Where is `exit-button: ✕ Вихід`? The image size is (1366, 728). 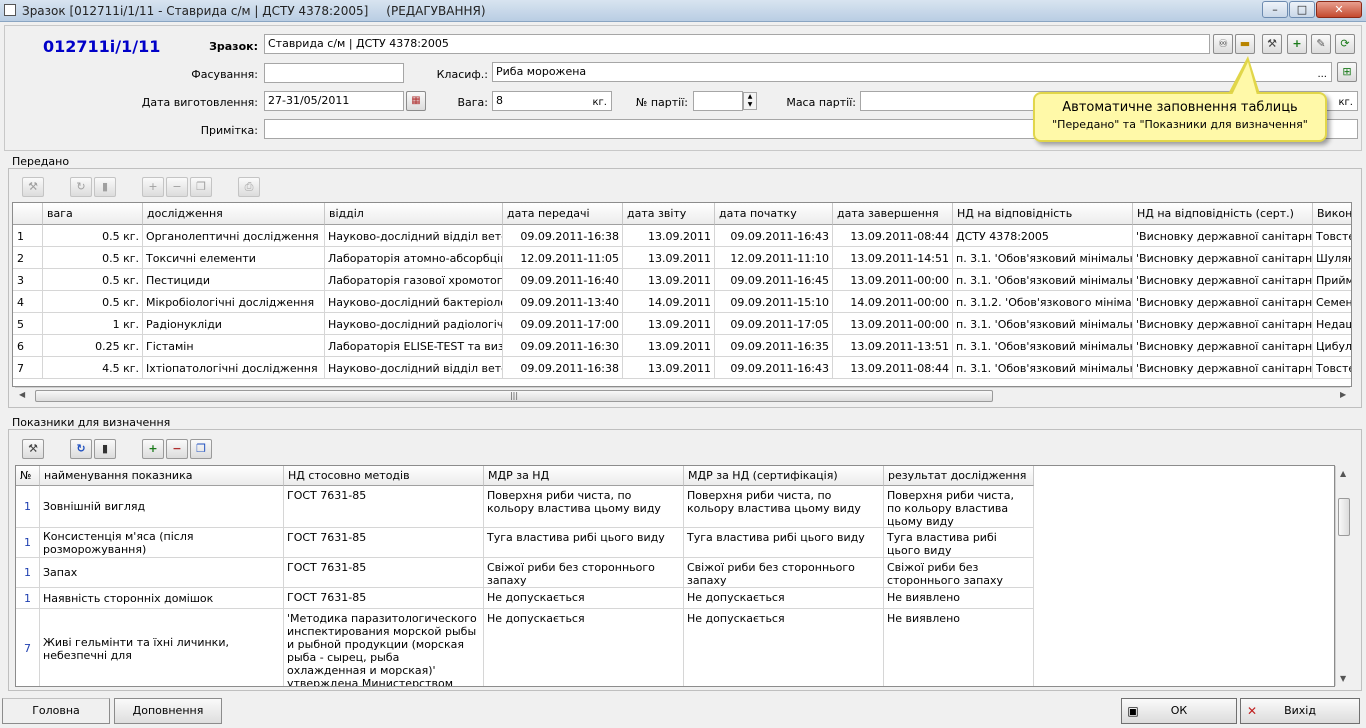
exit-button: ✕ Вихід is located at coordinates (1300, 711).